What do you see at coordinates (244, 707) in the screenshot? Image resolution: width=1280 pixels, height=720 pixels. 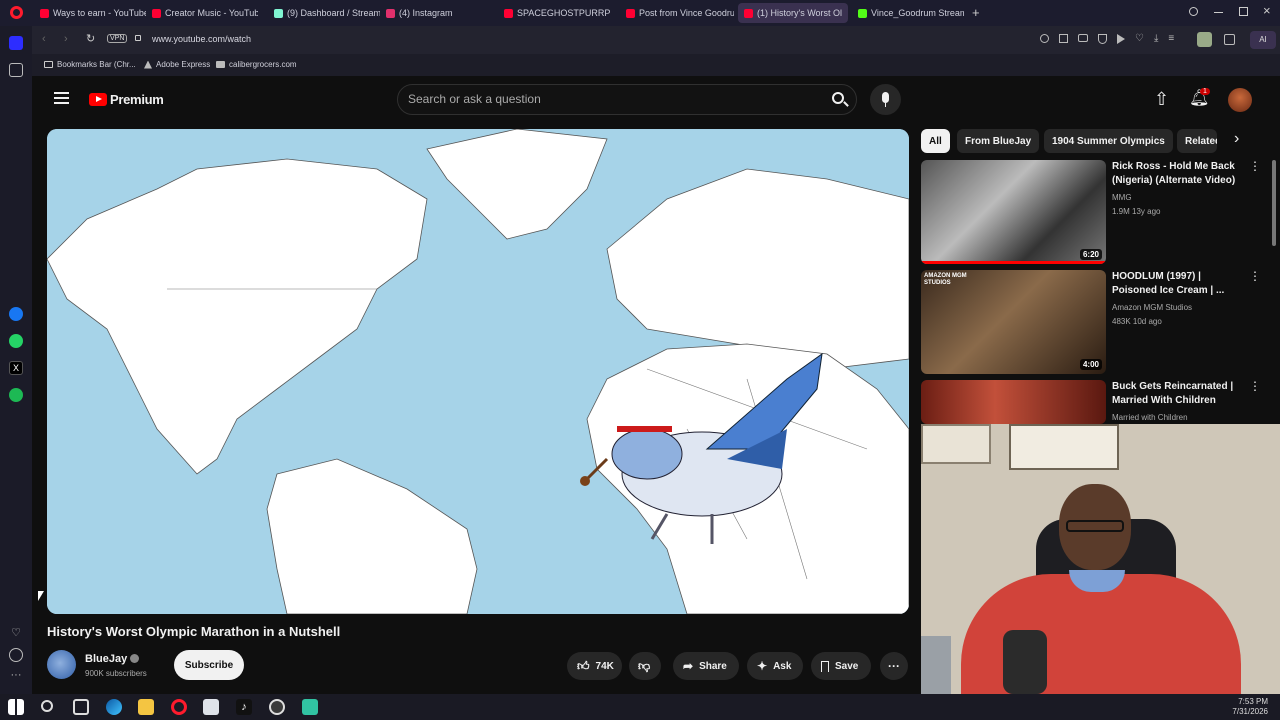 I see `tiktok-icon: ♪` at bounding box center [244, 707].